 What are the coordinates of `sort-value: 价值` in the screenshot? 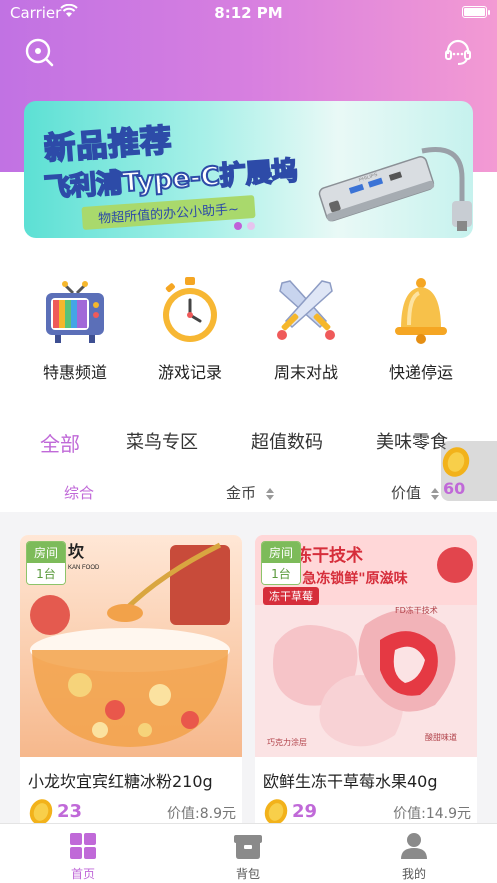 It's located at (415, 492).